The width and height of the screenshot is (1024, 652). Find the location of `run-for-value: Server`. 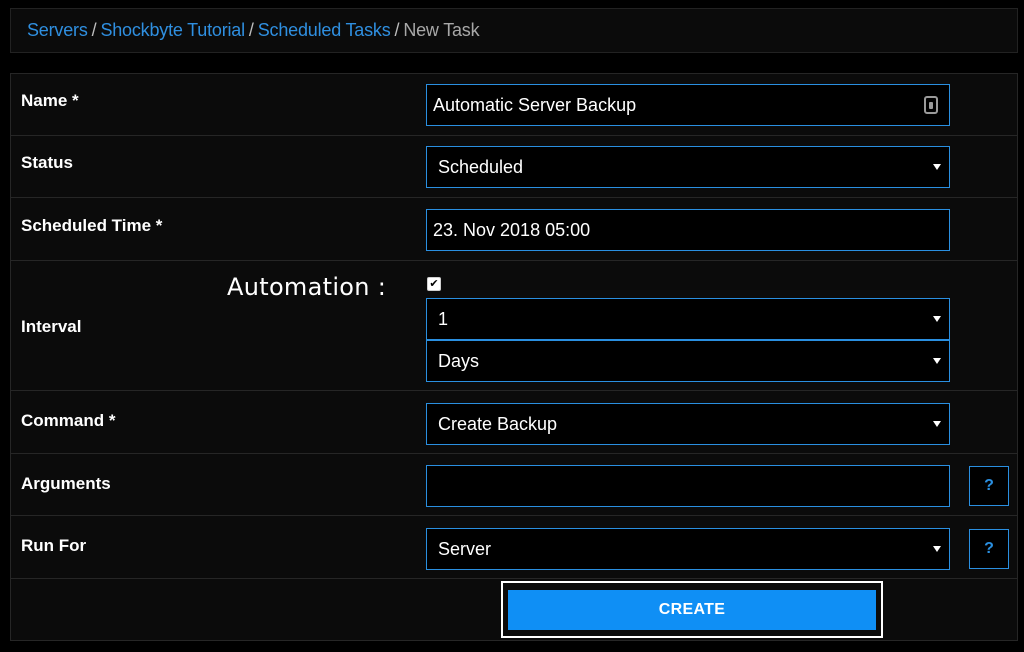

run-for-value: Server is located at coordinates (465, 548).